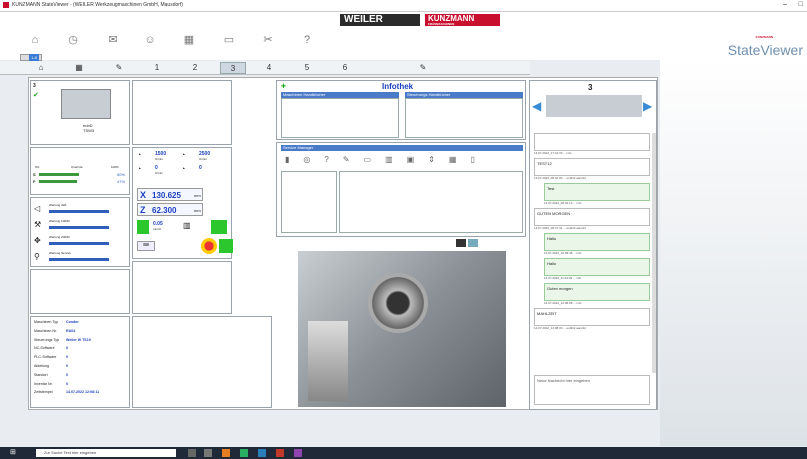  What do you see at coordinates (398, 303) in the screenshot?
I see `chuck` at bounding box center [398, 303].